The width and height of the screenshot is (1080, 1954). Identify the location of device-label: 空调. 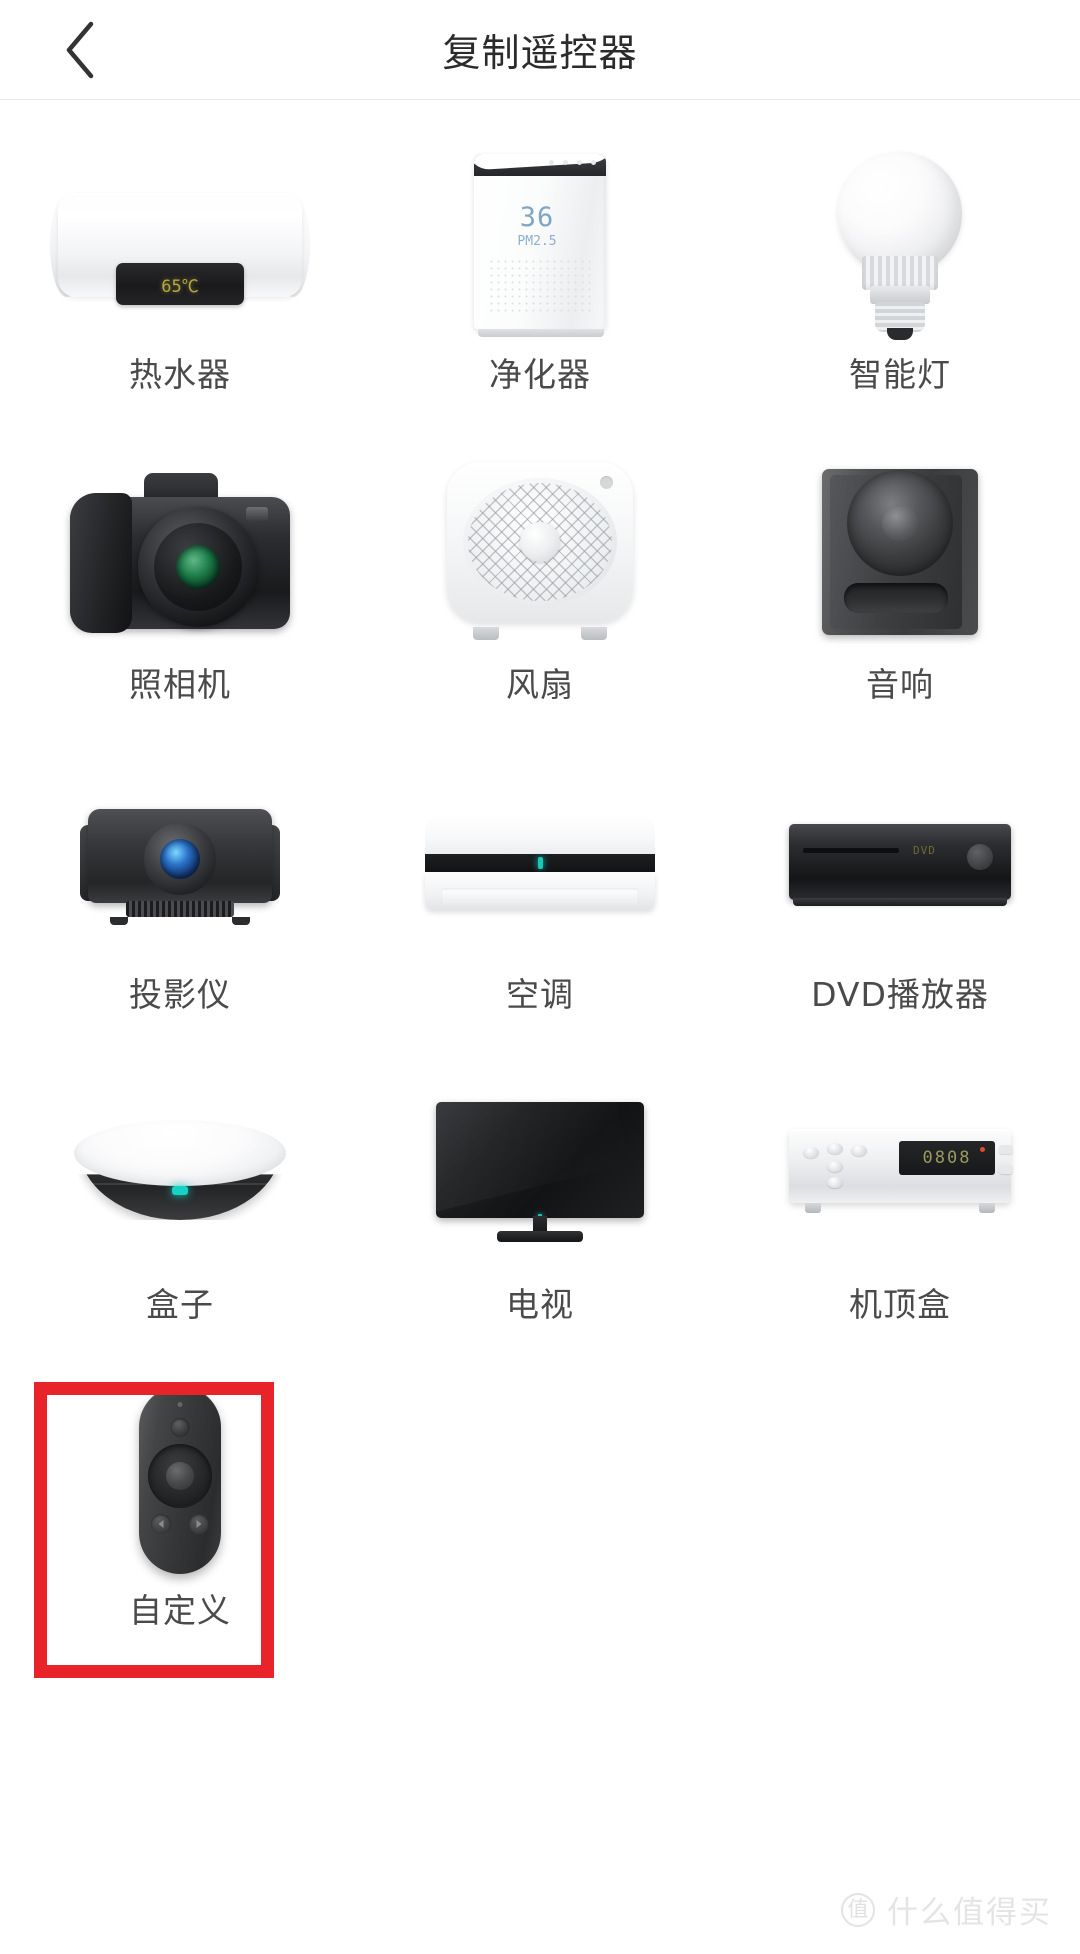
(540, 994).